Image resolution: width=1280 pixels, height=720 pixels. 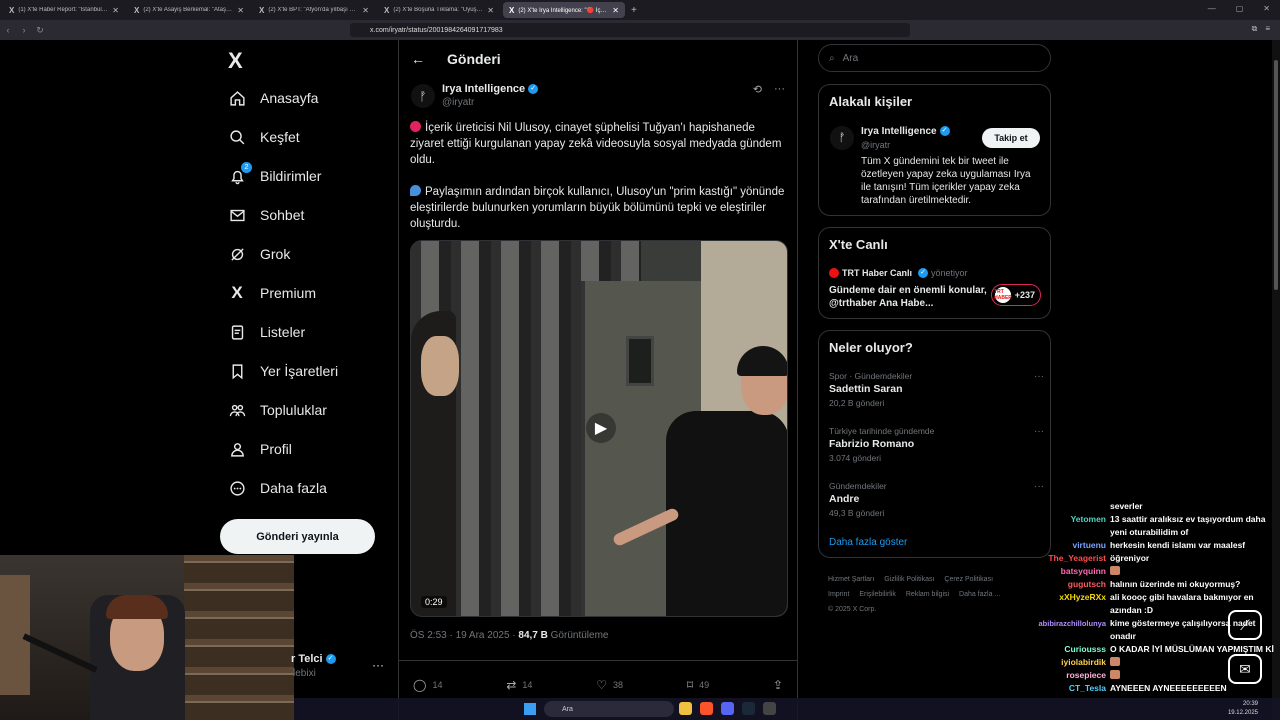 I want to click on follow-button: Takip et, so click(x=1011, y=138).